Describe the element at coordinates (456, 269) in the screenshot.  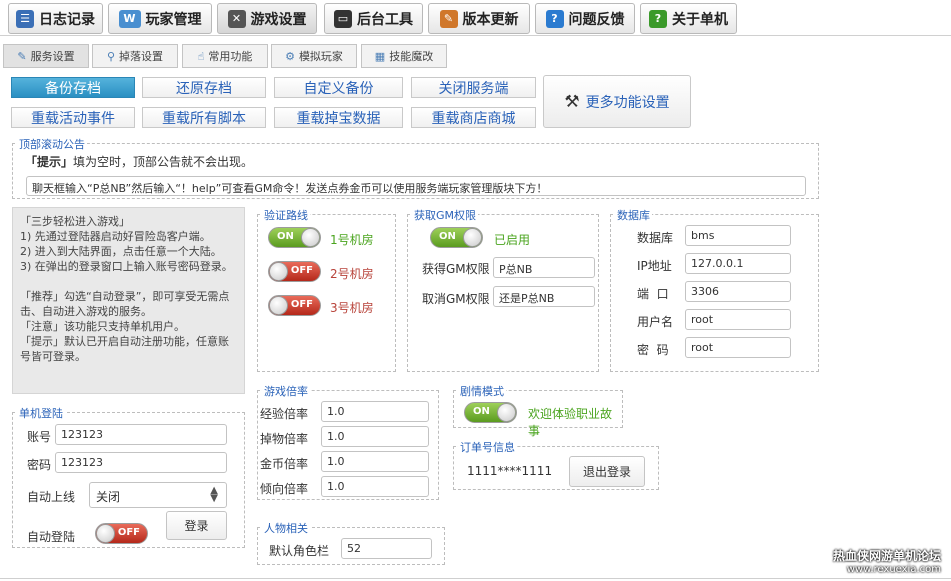
I see `gm-get-label: 获得GM权限` at that location.